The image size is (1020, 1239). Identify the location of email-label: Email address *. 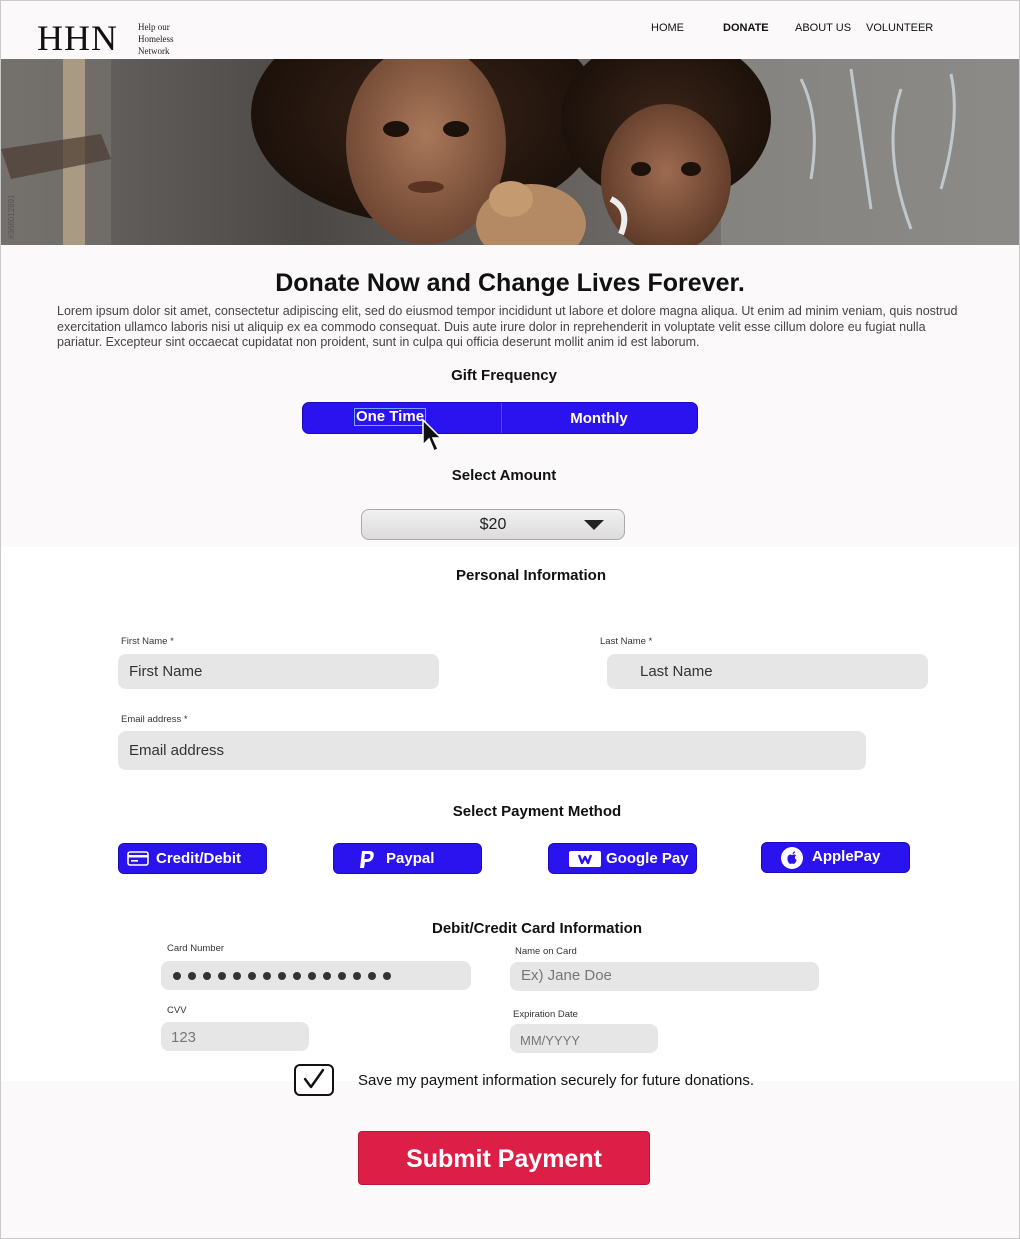
(154, 719).